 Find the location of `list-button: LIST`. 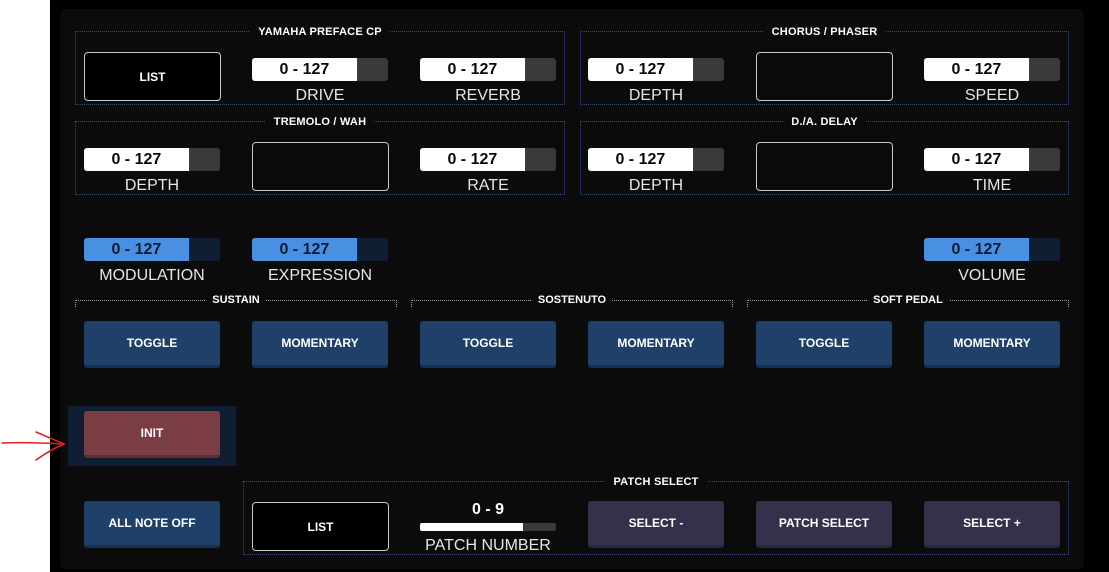

list-button: LIST is located at coordinates (152, 76).